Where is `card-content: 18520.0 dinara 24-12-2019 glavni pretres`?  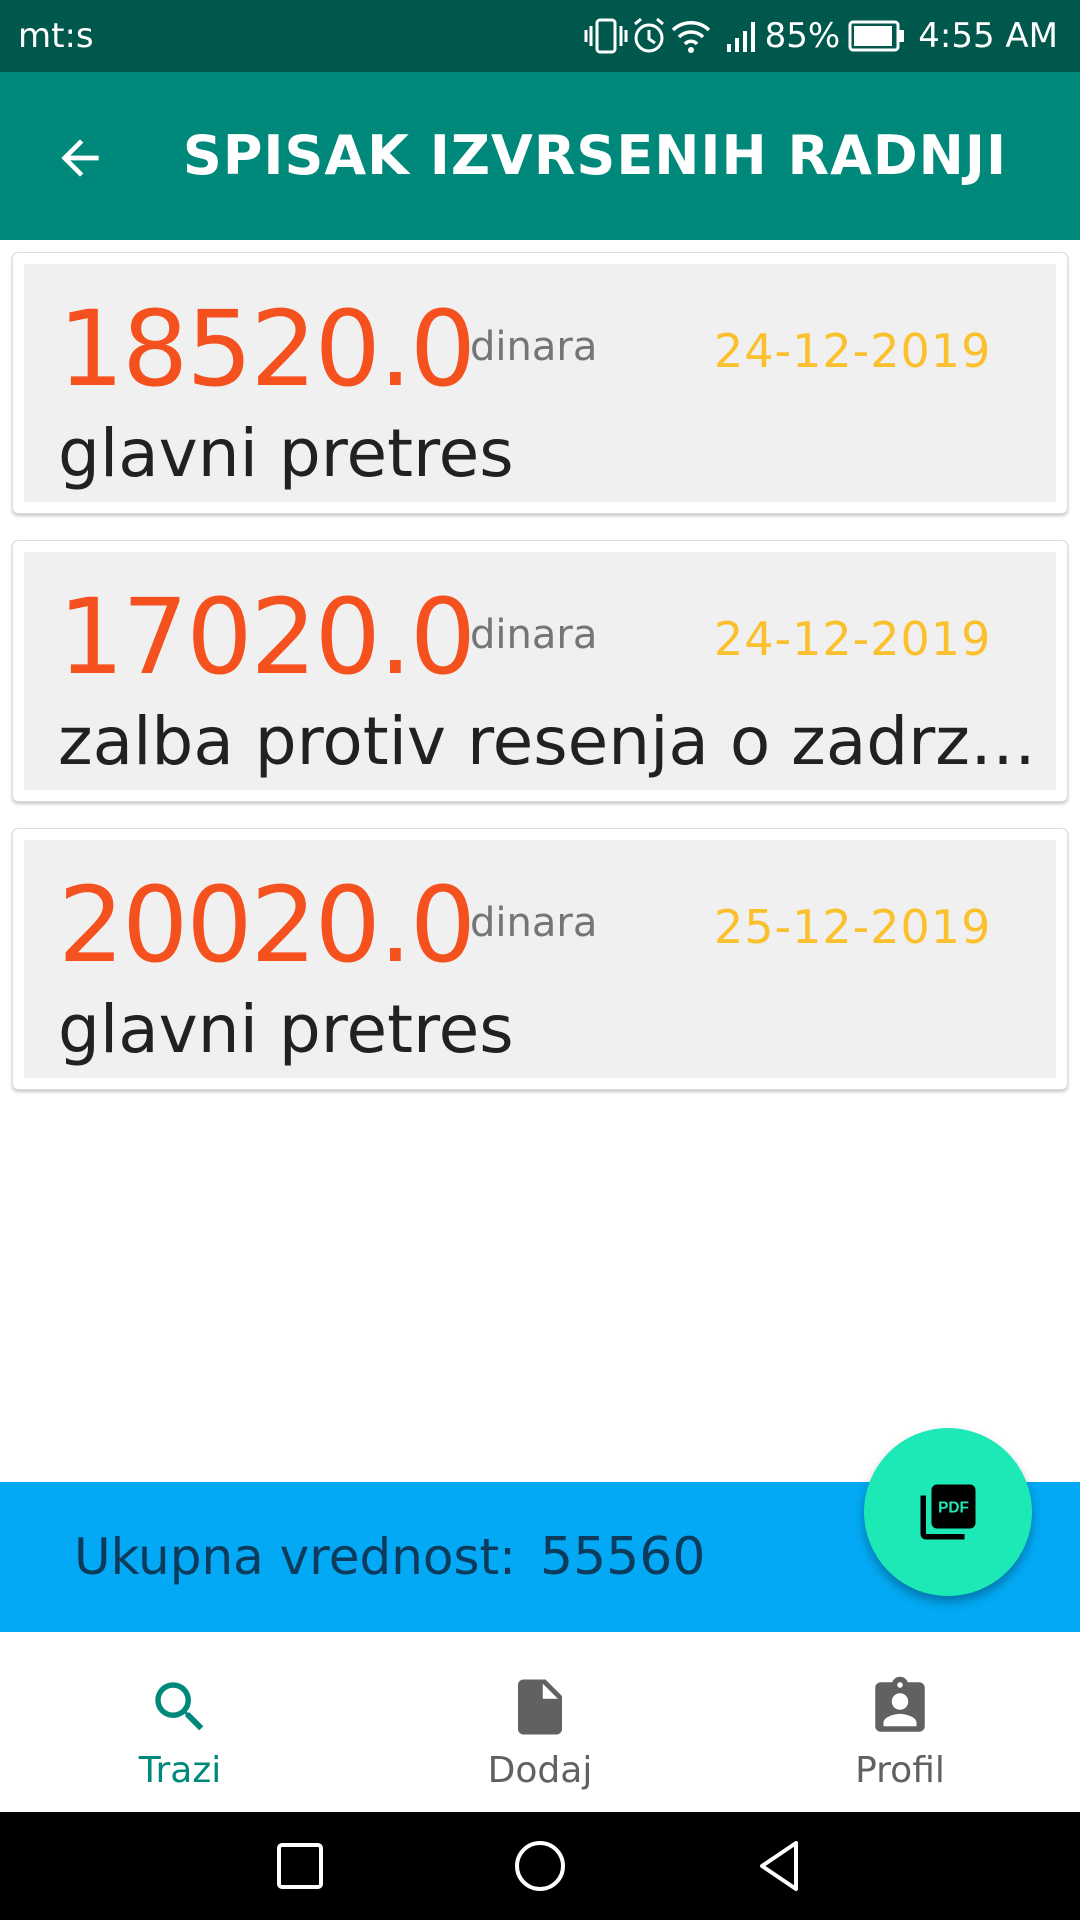
card-content: 18520.0 dinara 24-12-2019 glavni pretres is located at coordinates (540, 383).